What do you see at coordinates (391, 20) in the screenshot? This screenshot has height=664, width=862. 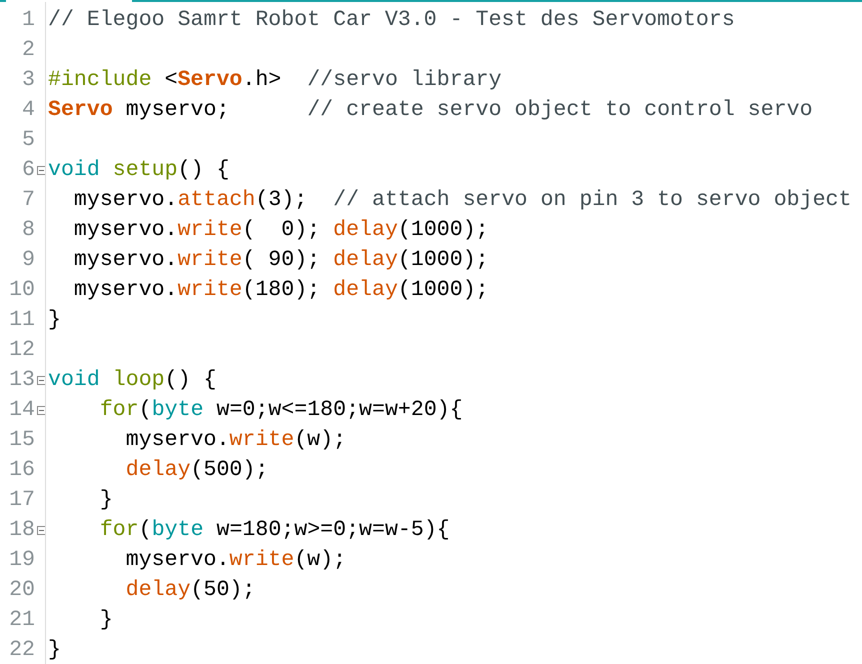 I see `code-line: // Elegoo Samrt Robot Car V3.0 - Test des Servomotors` at bounding box center [391, 20].